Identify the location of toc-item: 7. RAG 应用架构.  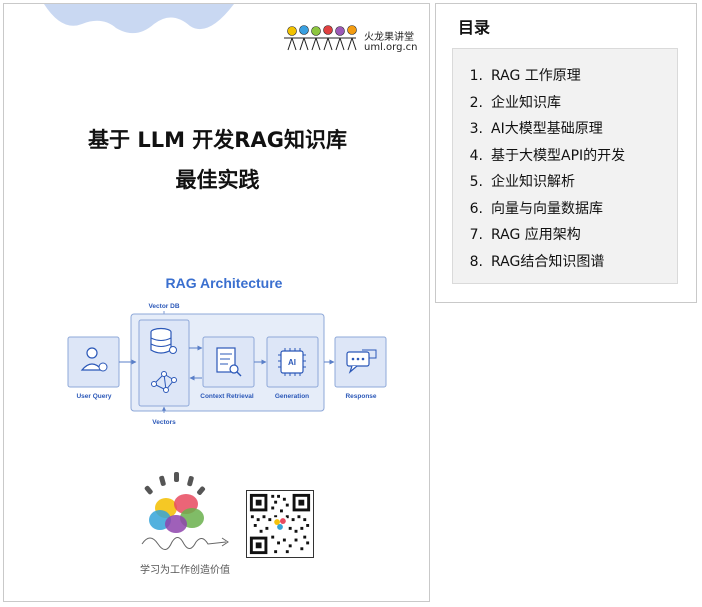
(565, 235).